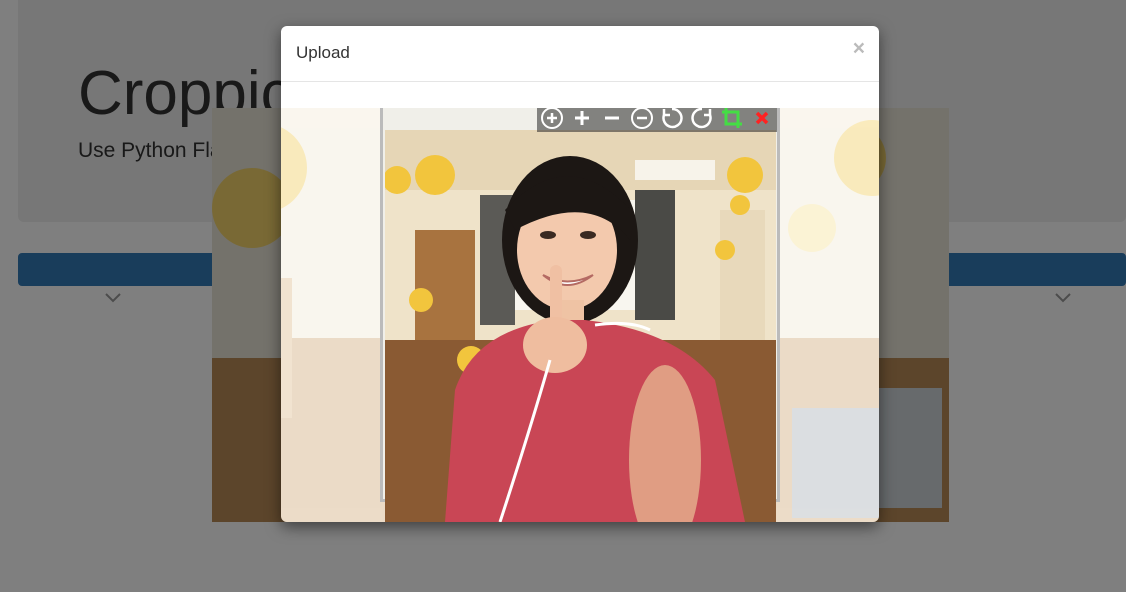  Describe the element at coordinates (762, 120) in the screenshot. I see `cancel-icon` at that location.